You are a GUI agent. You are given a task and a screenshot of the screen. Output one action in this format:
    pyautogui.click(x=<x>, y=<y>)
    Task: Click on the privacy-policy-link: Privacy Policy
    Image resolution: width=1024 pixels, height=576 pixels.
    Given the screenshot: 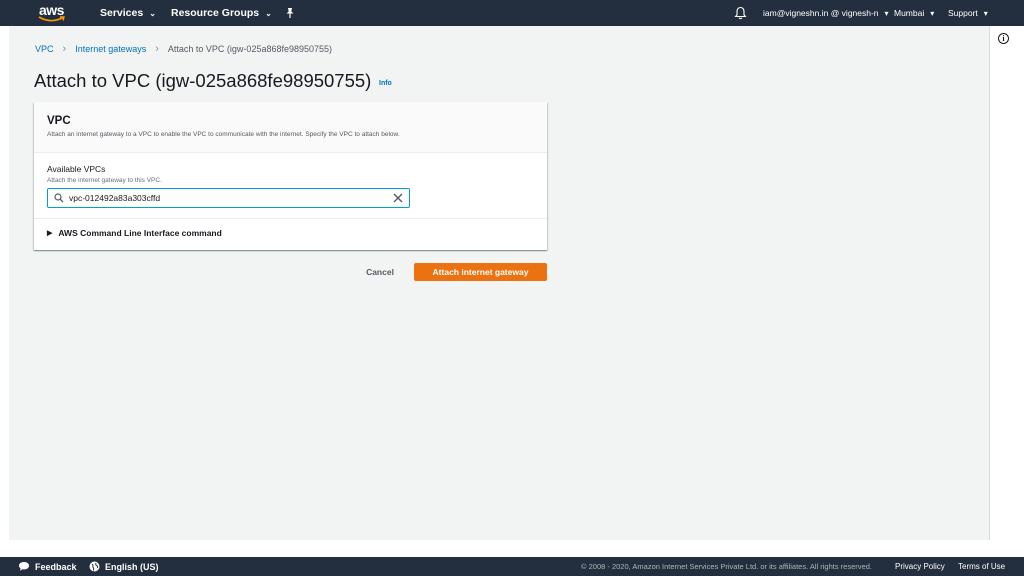 What is the action you would take?
    pyautogui.click(x=920, y=566)
    